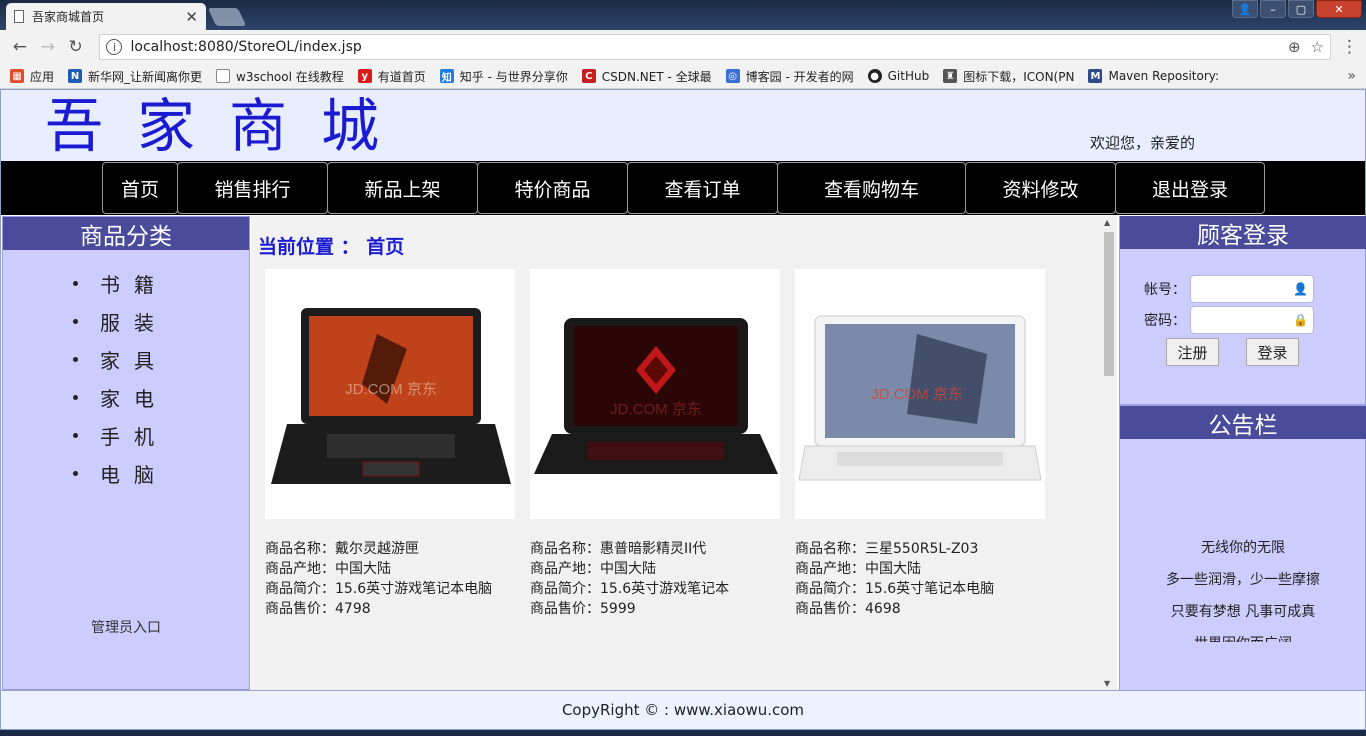 This screenshot has height=736, width=1366. Describe the element at coordinates (552, 188) in the screenshot. I see `nav-special-offers: 特价商品` at that location.